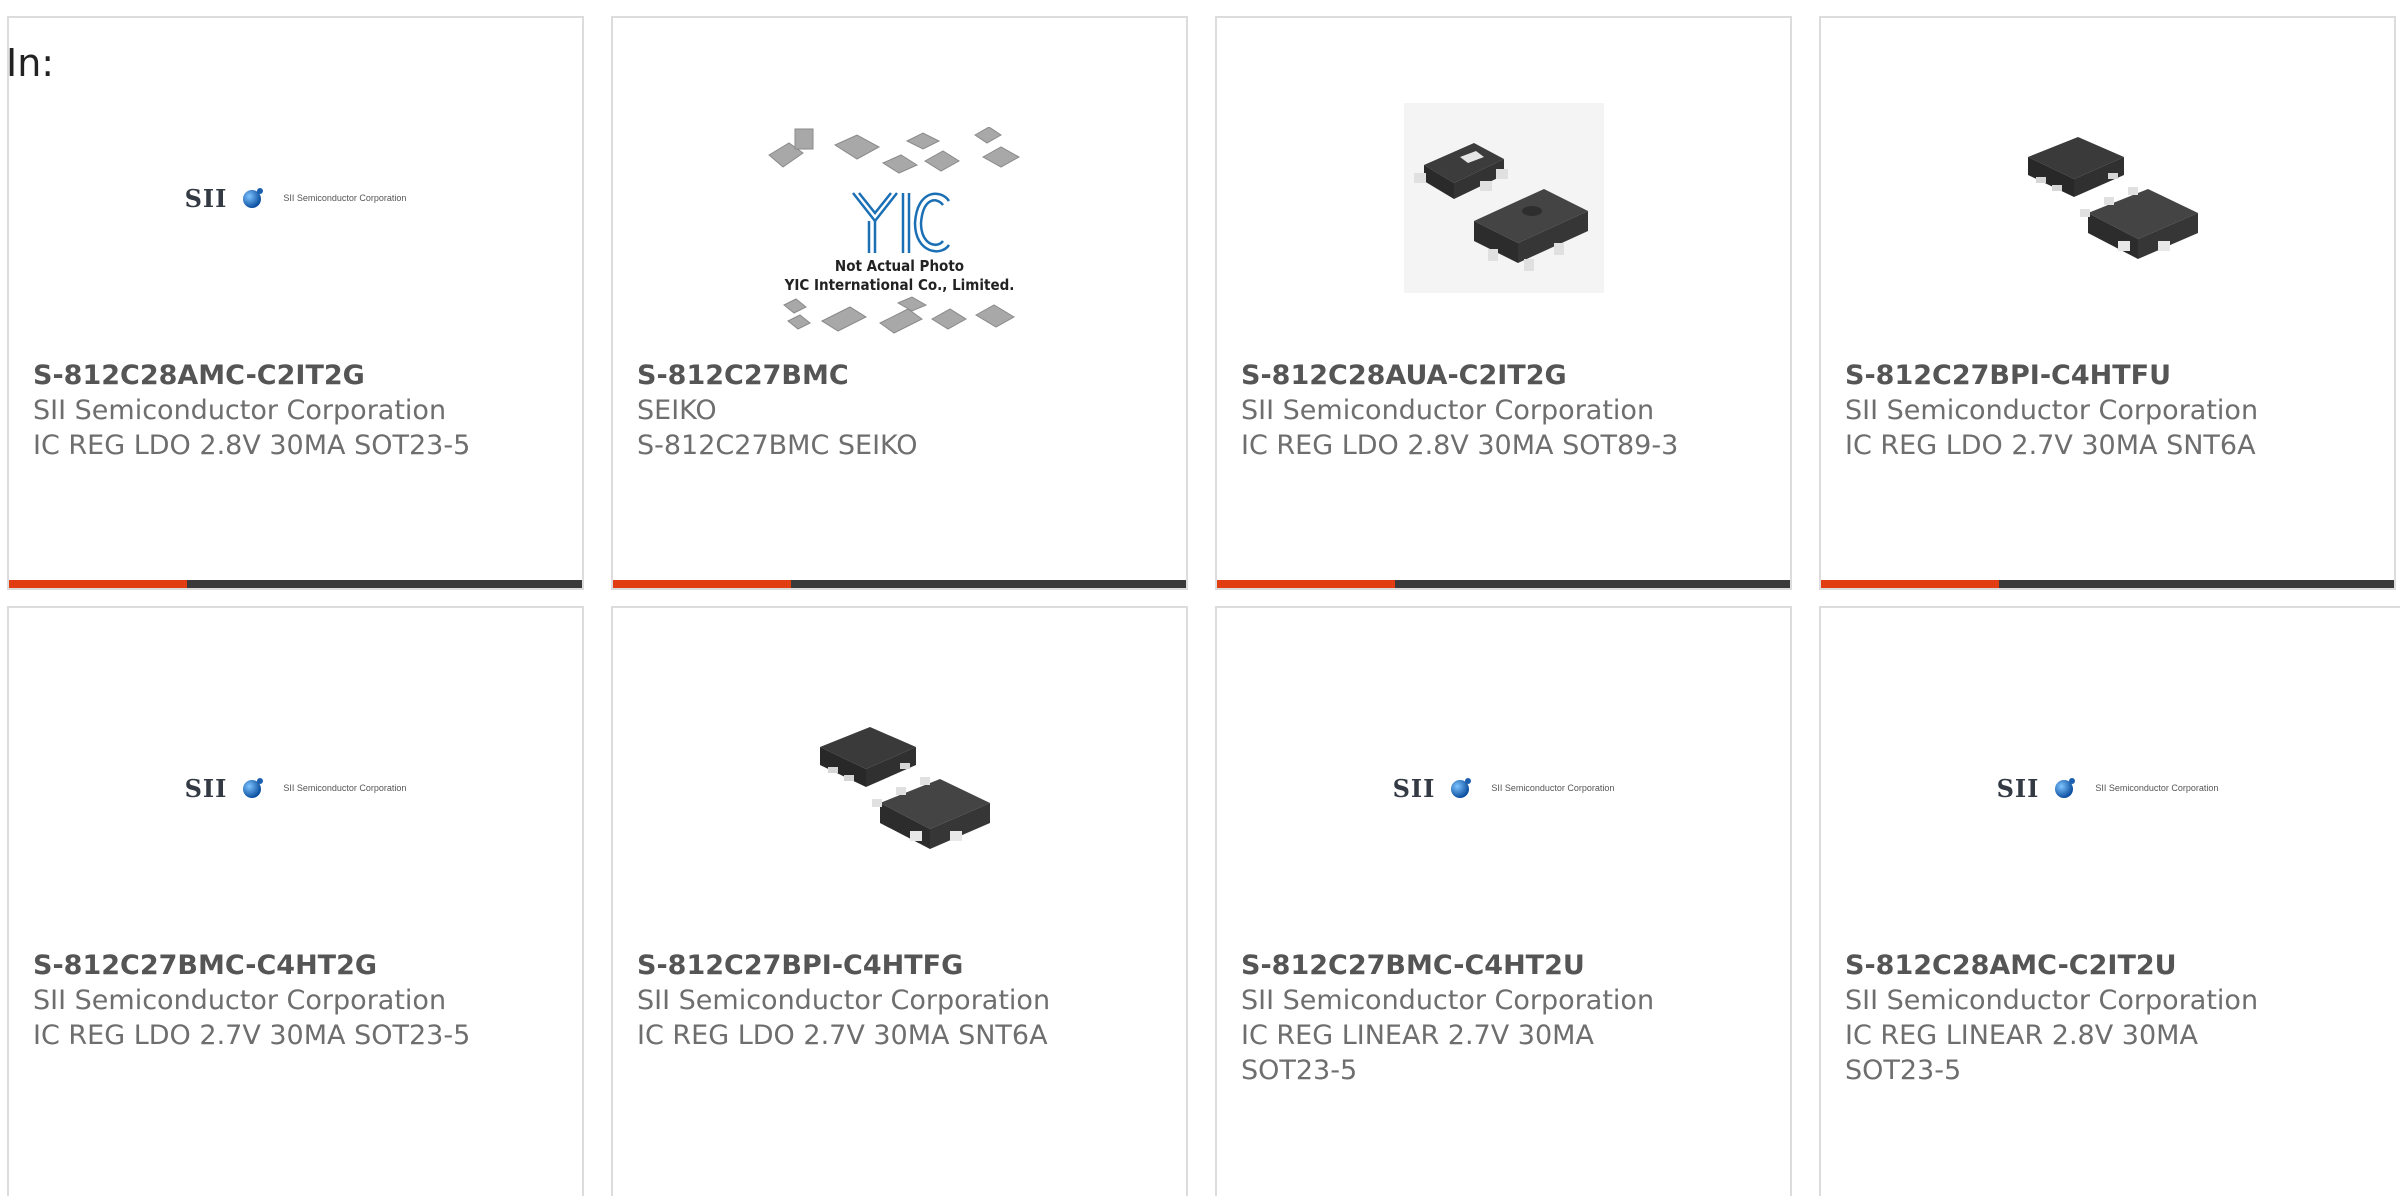 The height and width of the screenshot is (1196, 2400). Describe the element at coordinates (1460, 445) in the screenshot. I see `description: IC REG LDO 2.8V 30MA SOT89-3` at that location.